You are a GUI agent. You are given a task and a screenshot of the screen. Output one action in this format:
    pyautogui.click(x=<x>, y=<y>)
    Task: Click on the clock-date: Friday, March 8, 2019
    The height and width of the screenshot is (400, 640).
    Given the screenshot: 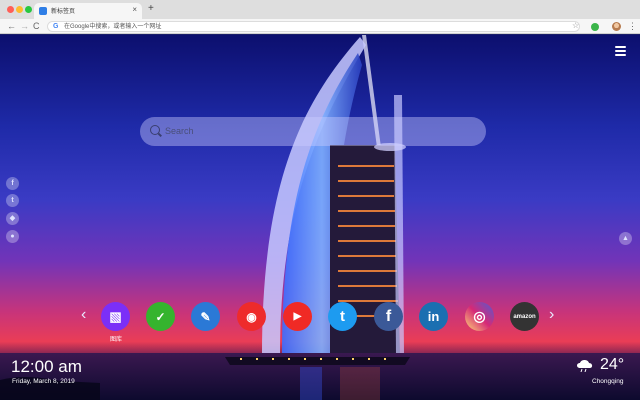 What is the action you would take?
    pyautogui.click(x=43, y=381)
    